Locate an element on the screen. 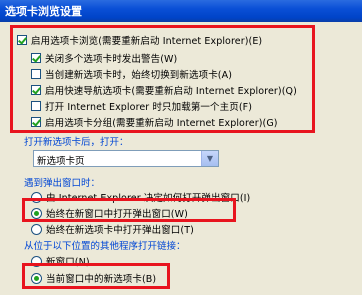  popup-new-tab-label: 始终在新选项卡中打开弹出窗口(T) is located at coordinates (120, 230).